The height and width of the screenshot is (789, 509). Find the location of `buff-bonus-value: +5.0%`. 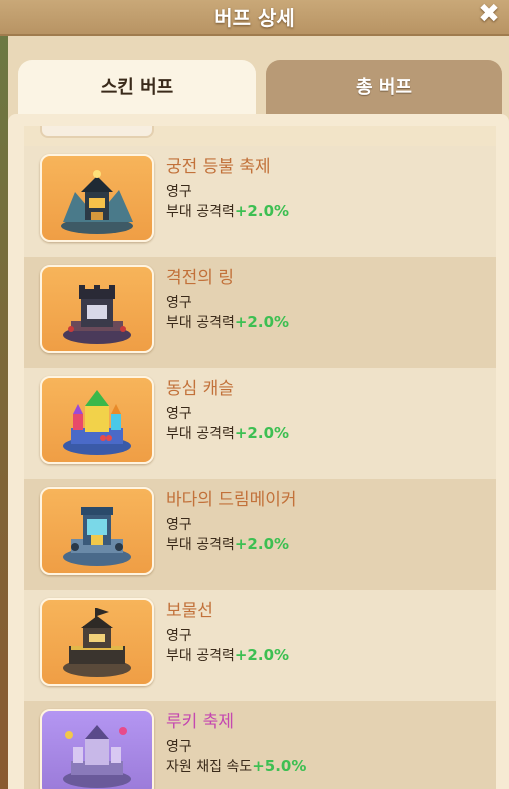

buff-bonus-value: +5.0% is located at coordinates (279, 766).